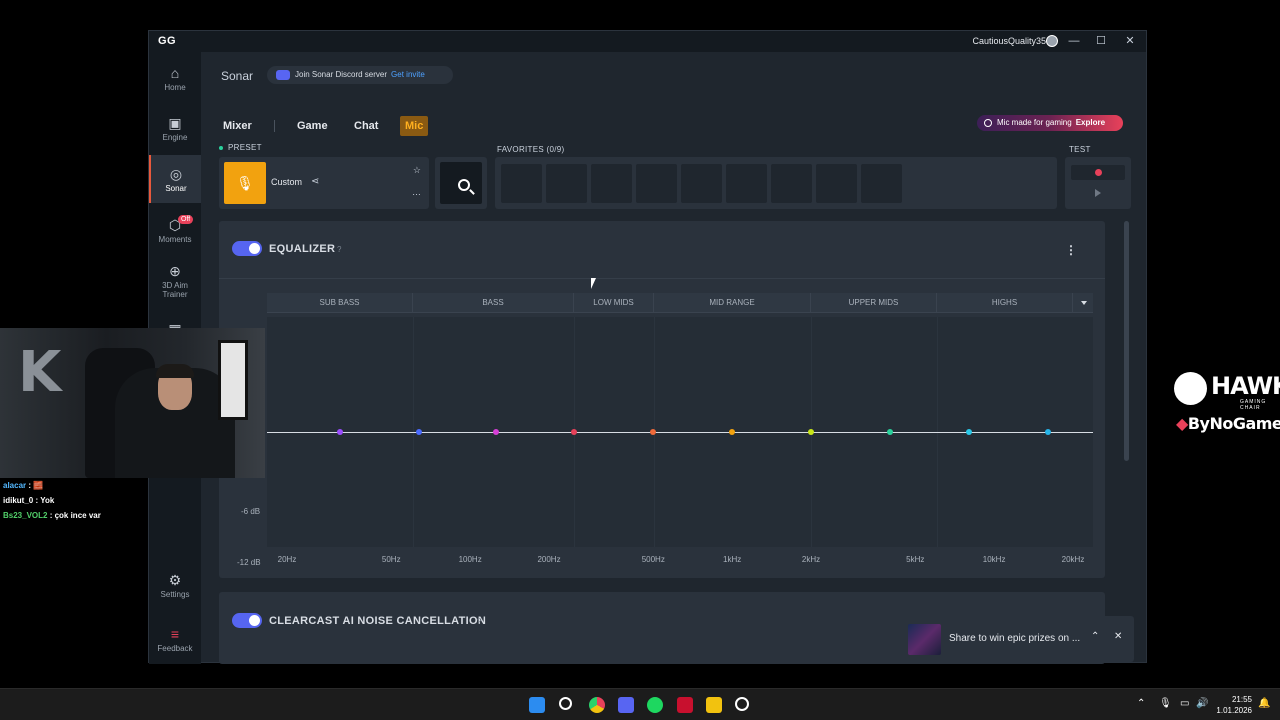  Describe the element at coordinates (655, 705) in the screenshot. I see `spotify-icon` at that location.